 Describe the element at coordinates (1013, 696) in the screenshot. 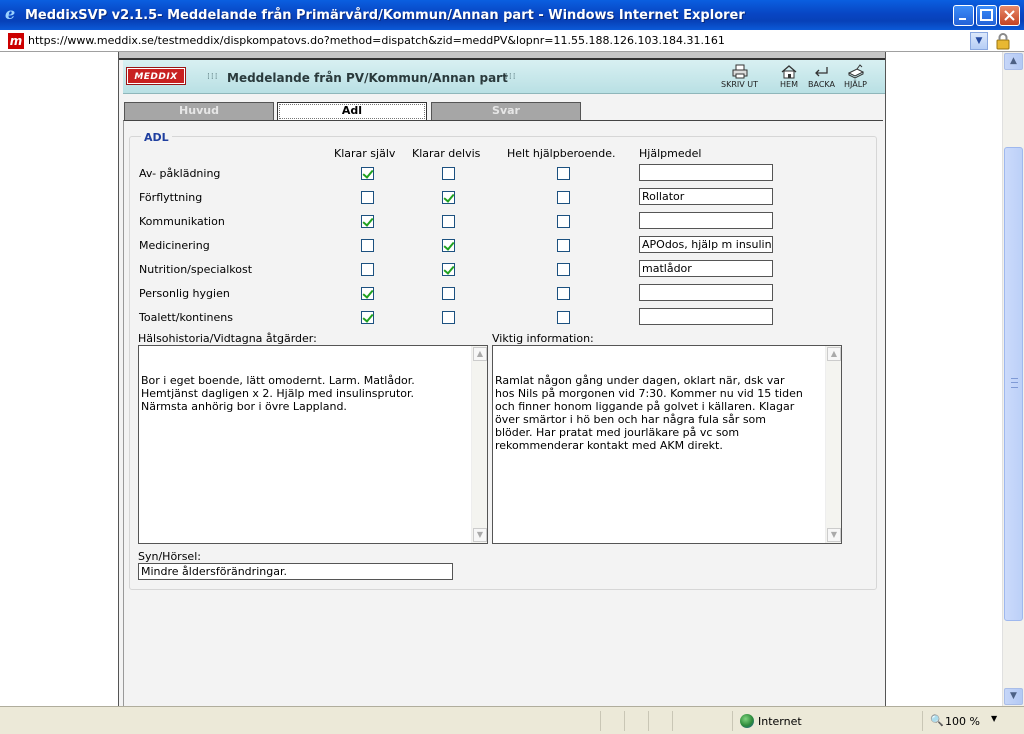

I see `scroll-down-arrow-icon: ▼` at that location.